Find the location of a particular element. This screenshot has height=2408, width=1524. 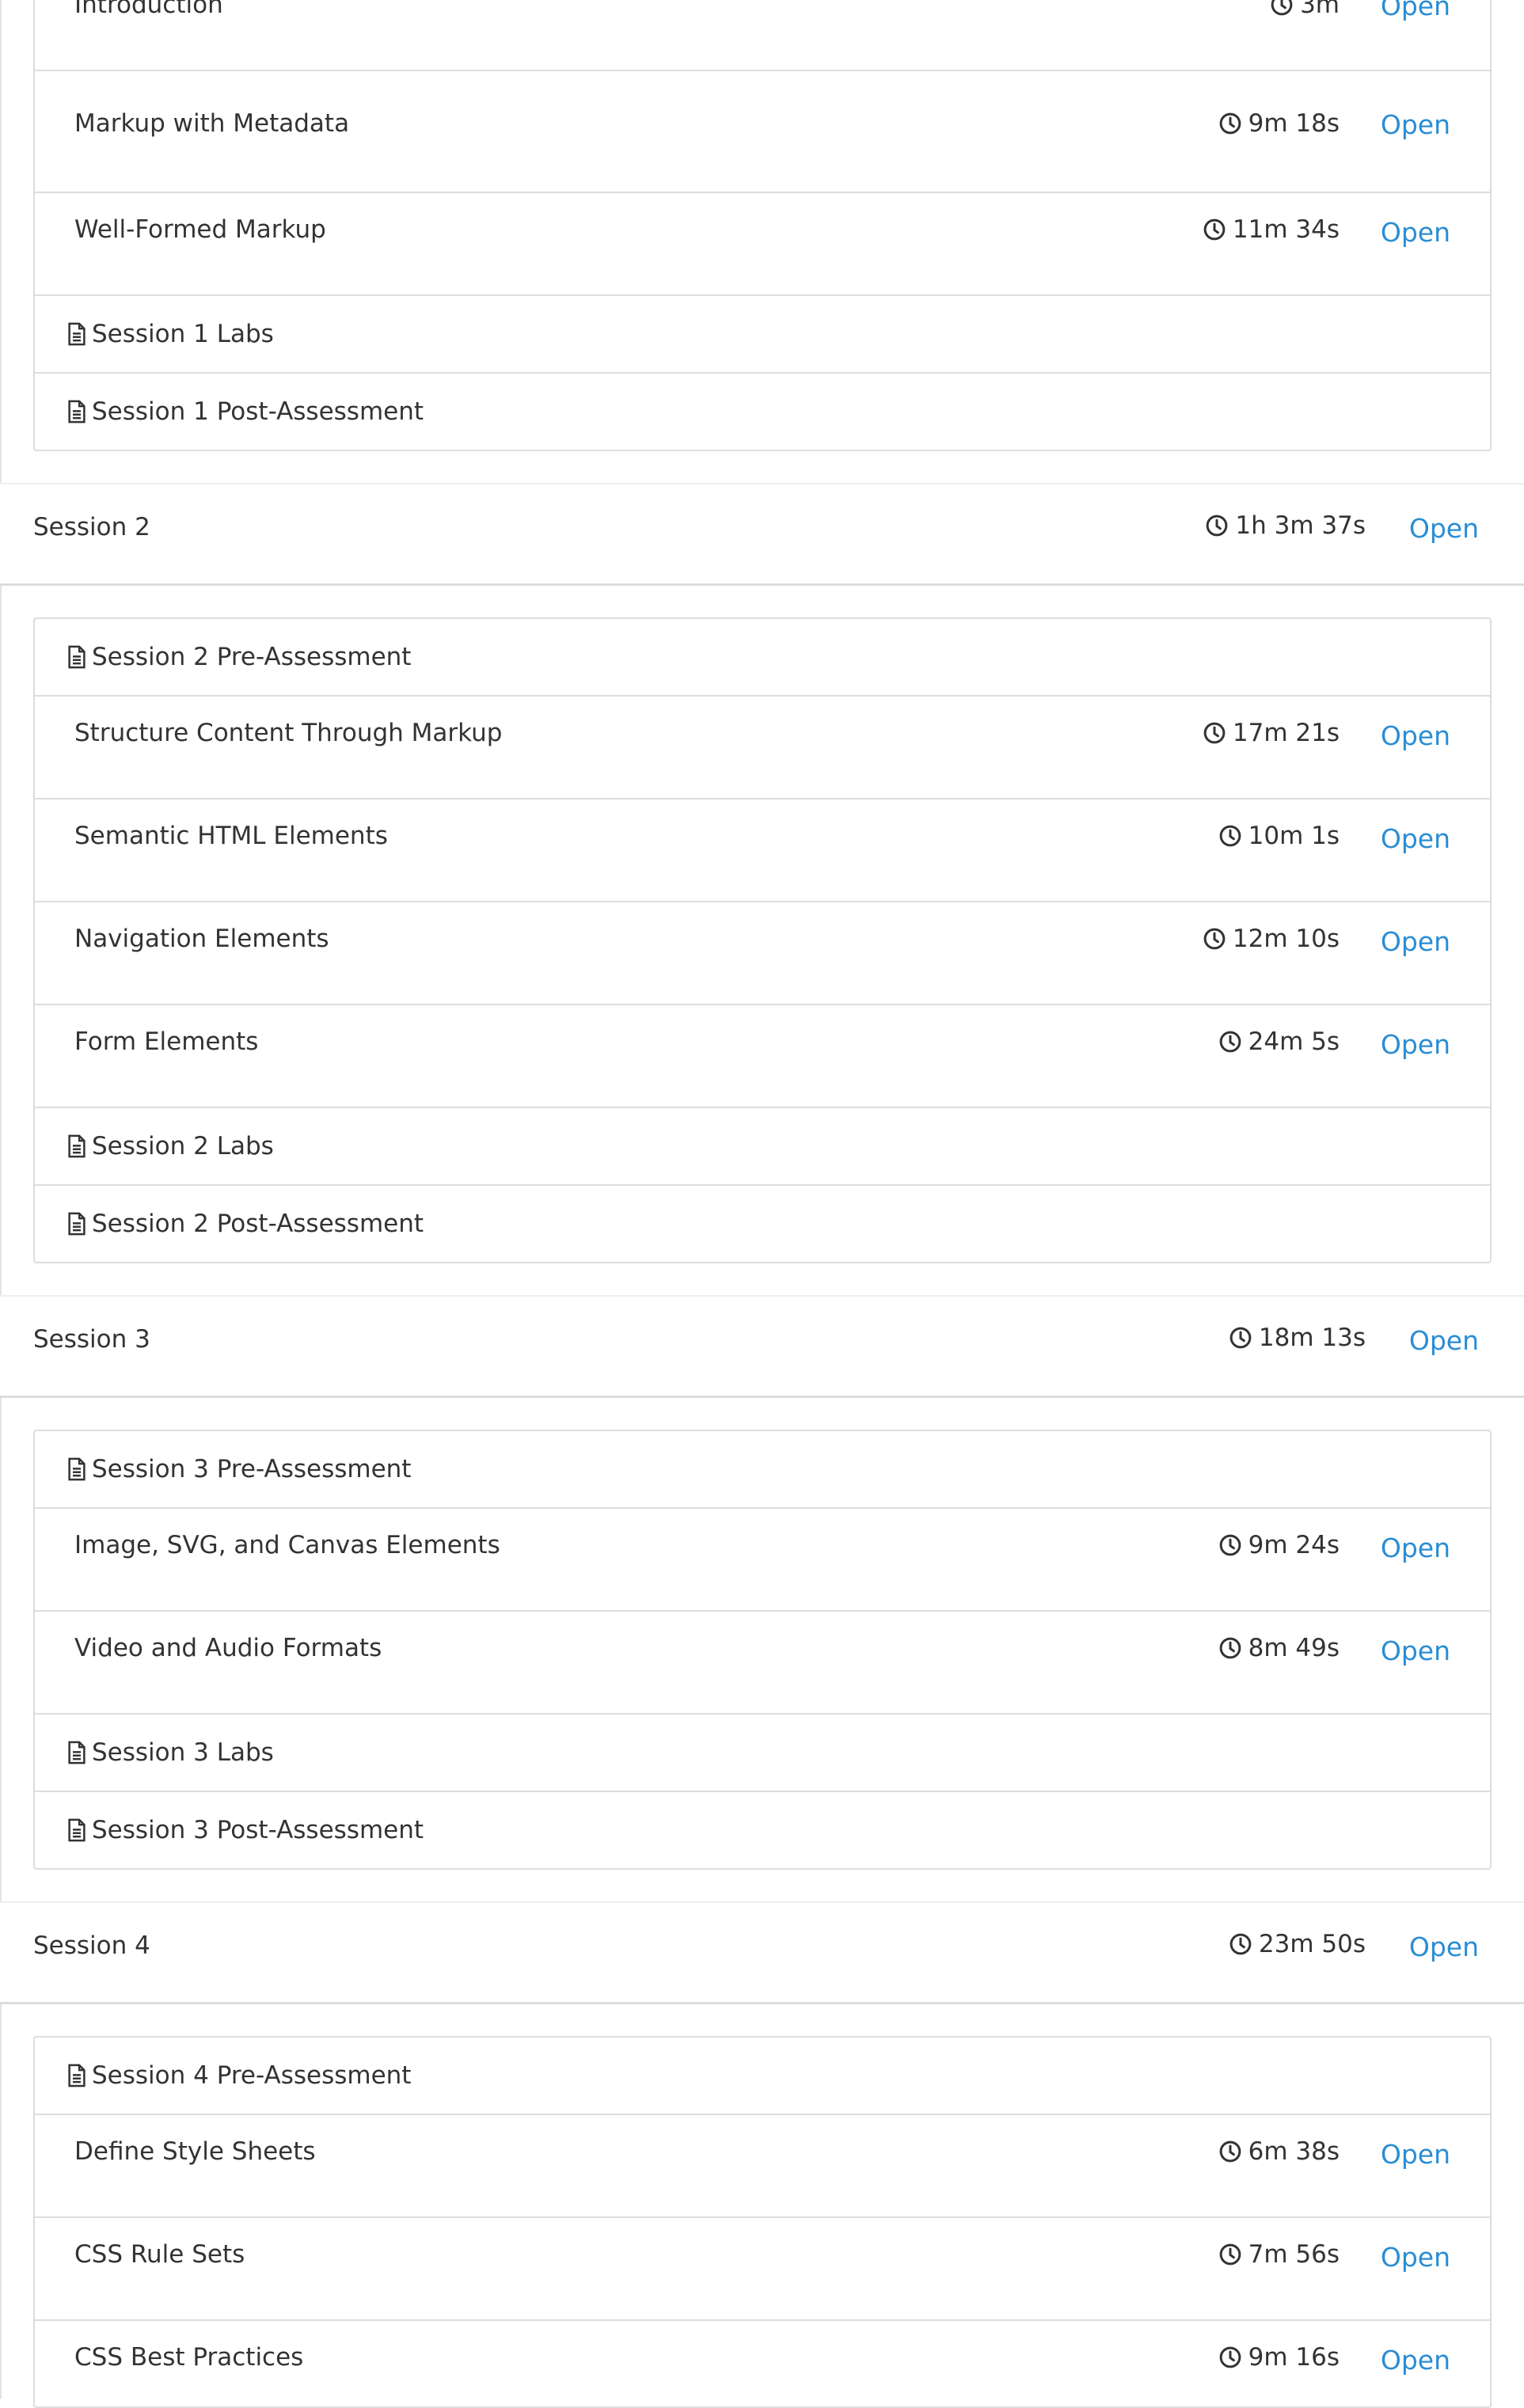

video-title: Well-Formed Markup is located at coordinates (200, 230).